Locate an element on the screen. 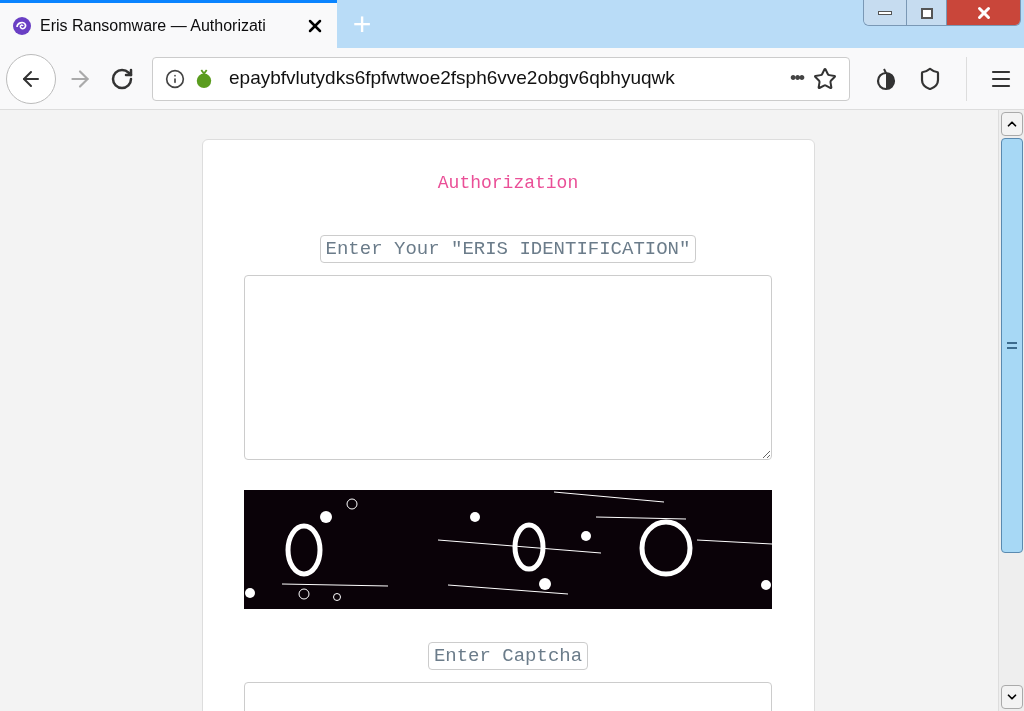  close-window-icon is located at coordinates (983, 12).